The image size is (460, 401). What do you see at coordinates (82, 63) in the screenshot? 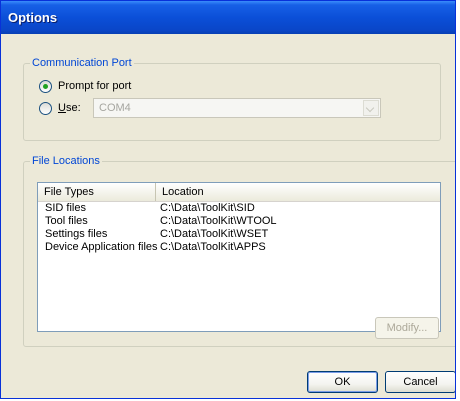
I see `communication-port-legend: Communication Port` at bounding box center [82, 63].